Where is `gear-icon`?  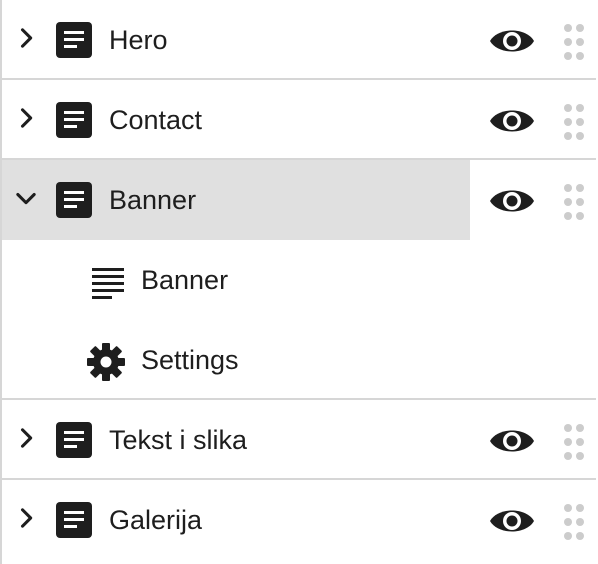 gear-icon is located at coordinates (106, 362).